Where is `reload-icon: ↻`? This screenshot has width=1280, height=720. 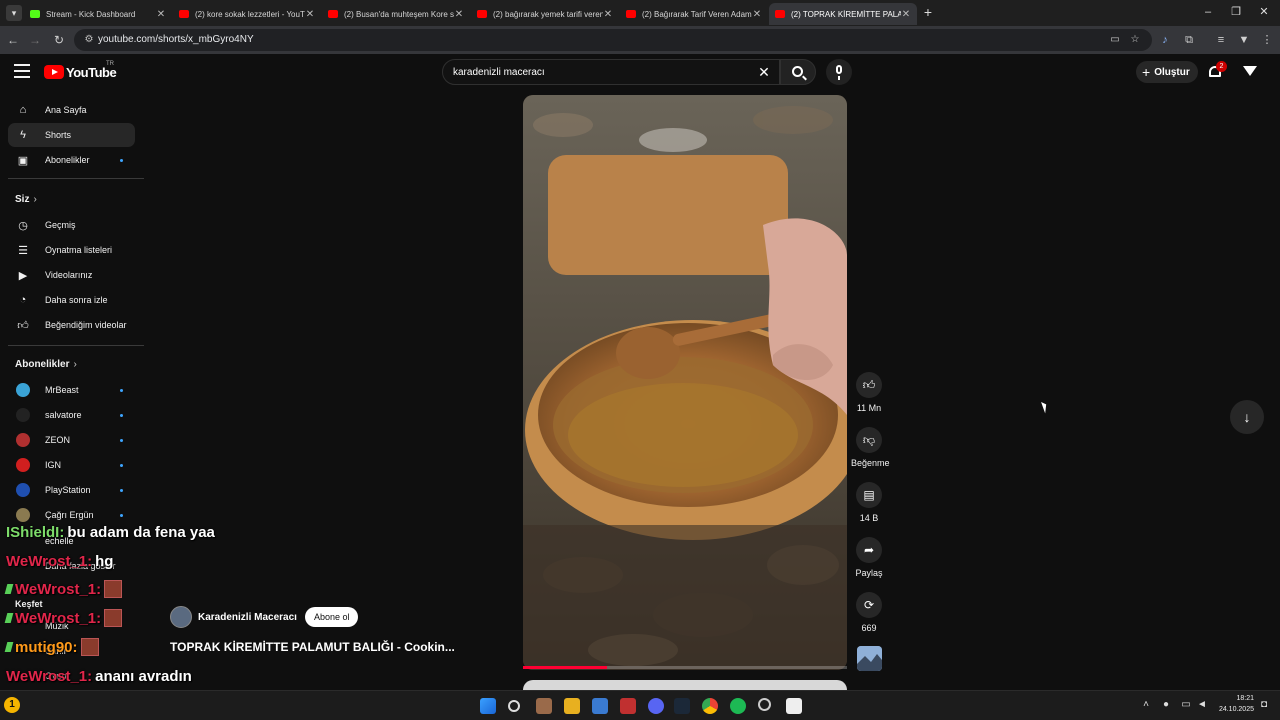 reload-icon: ↻ is located at coordinates (59, 40).